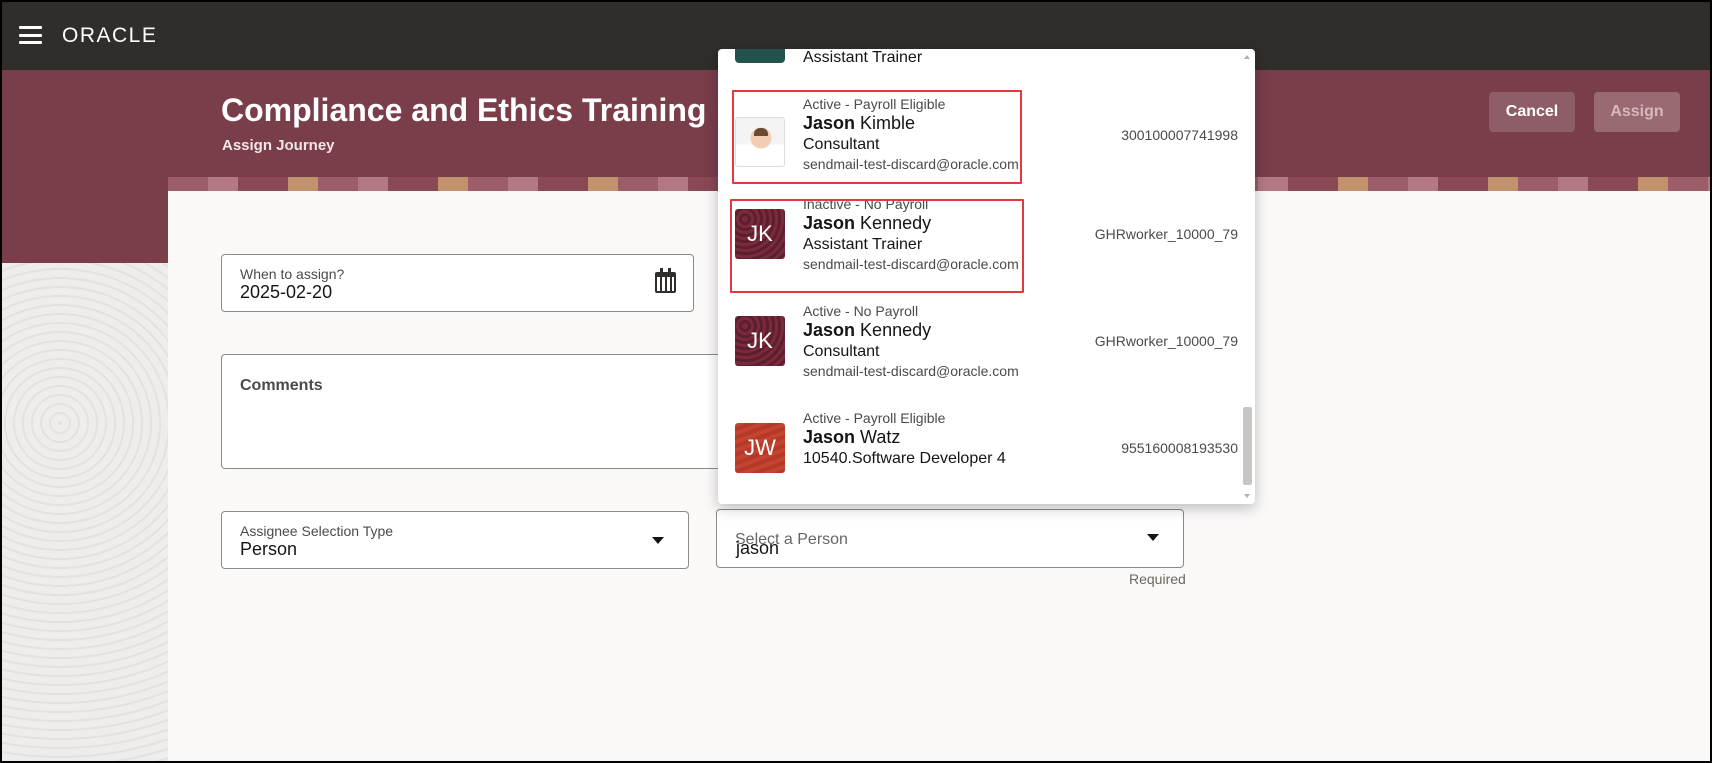 Image resolution: width=1712 pixels, height=763 pixels. Describe the element at coordinates (757, 548) in the screenshot. I see `select-person-input-value: jason` at that location.